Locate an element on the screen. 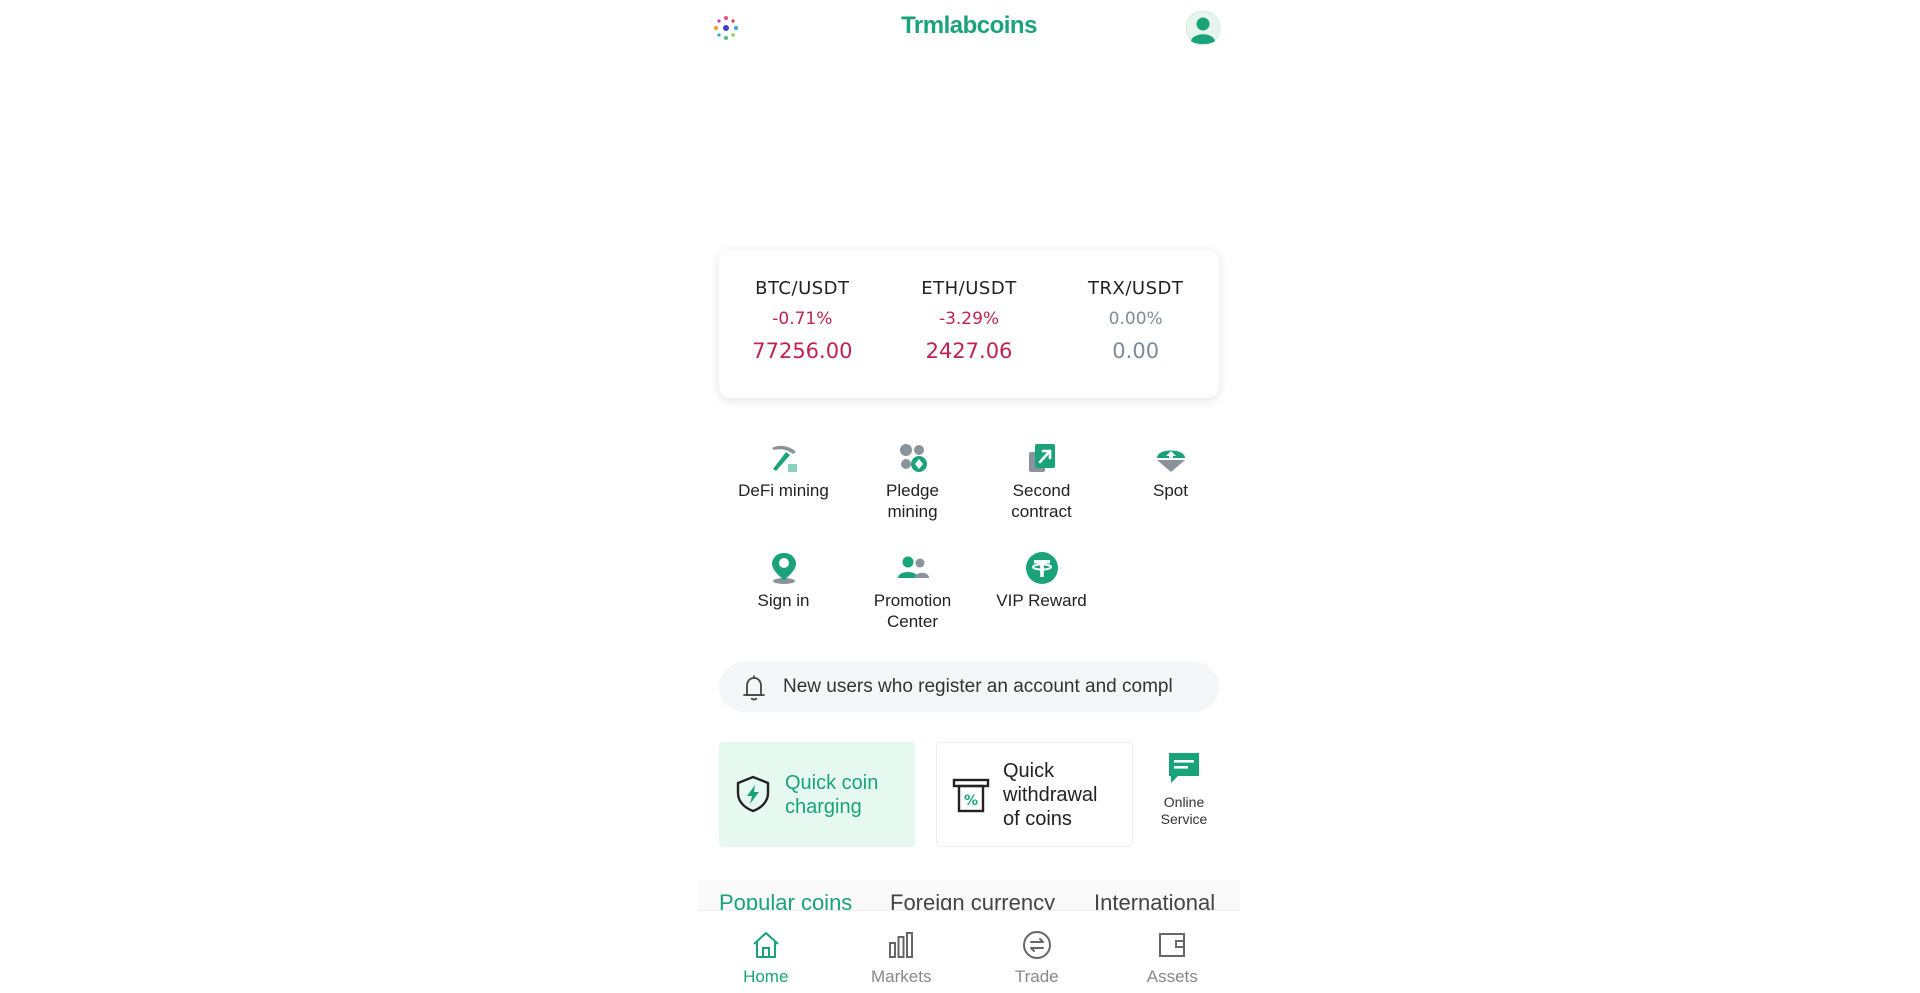 The image size is (1920, 993). nav-markets: Markets is located at coordinates (902, 952).